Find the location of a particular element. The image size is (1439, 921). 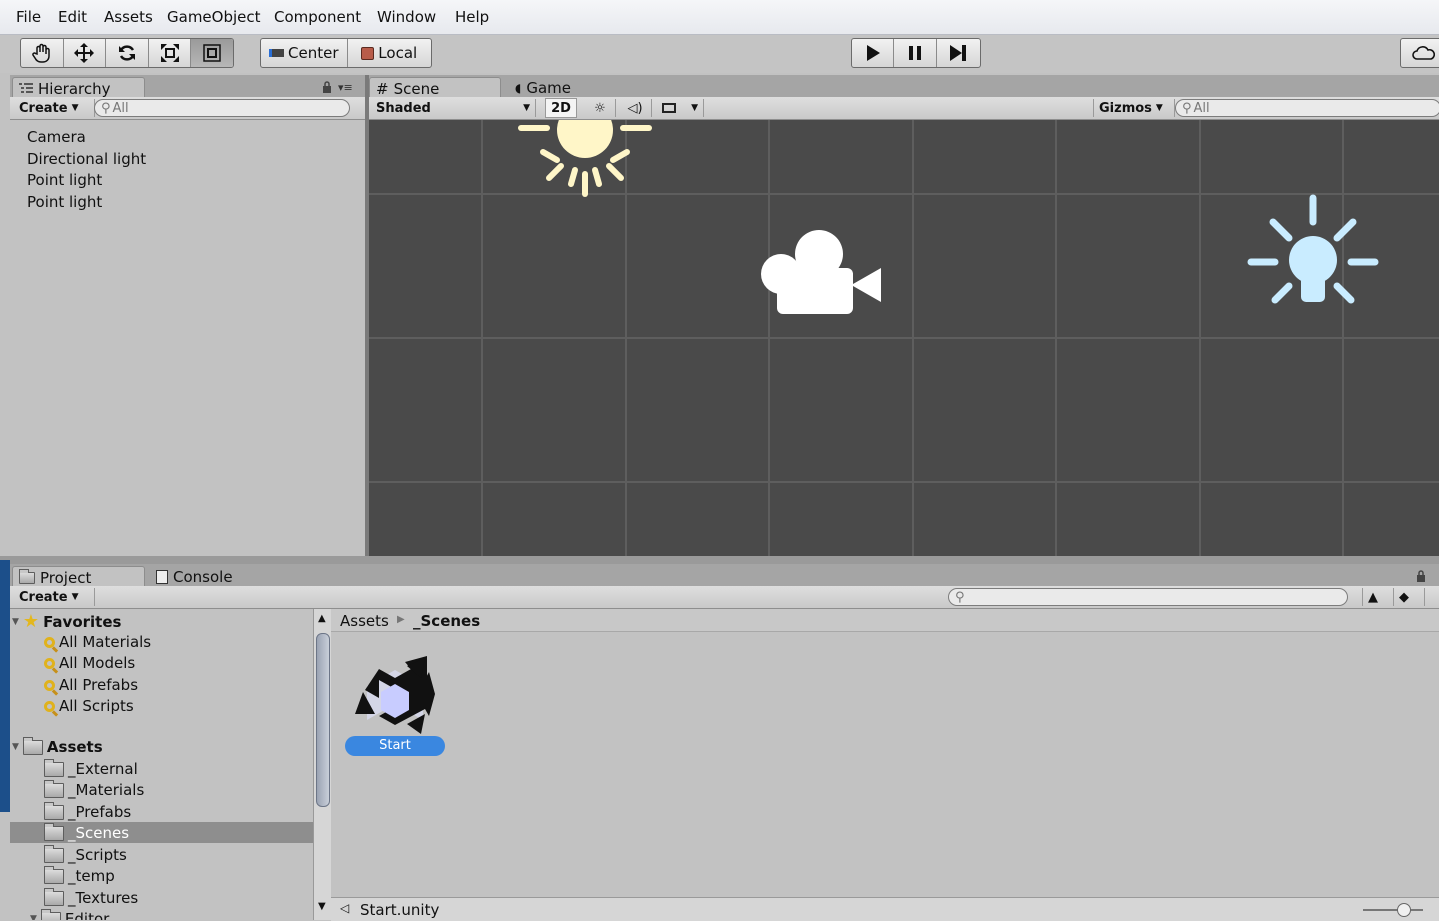

tab-console: Console is located at coordinates (203, 577).